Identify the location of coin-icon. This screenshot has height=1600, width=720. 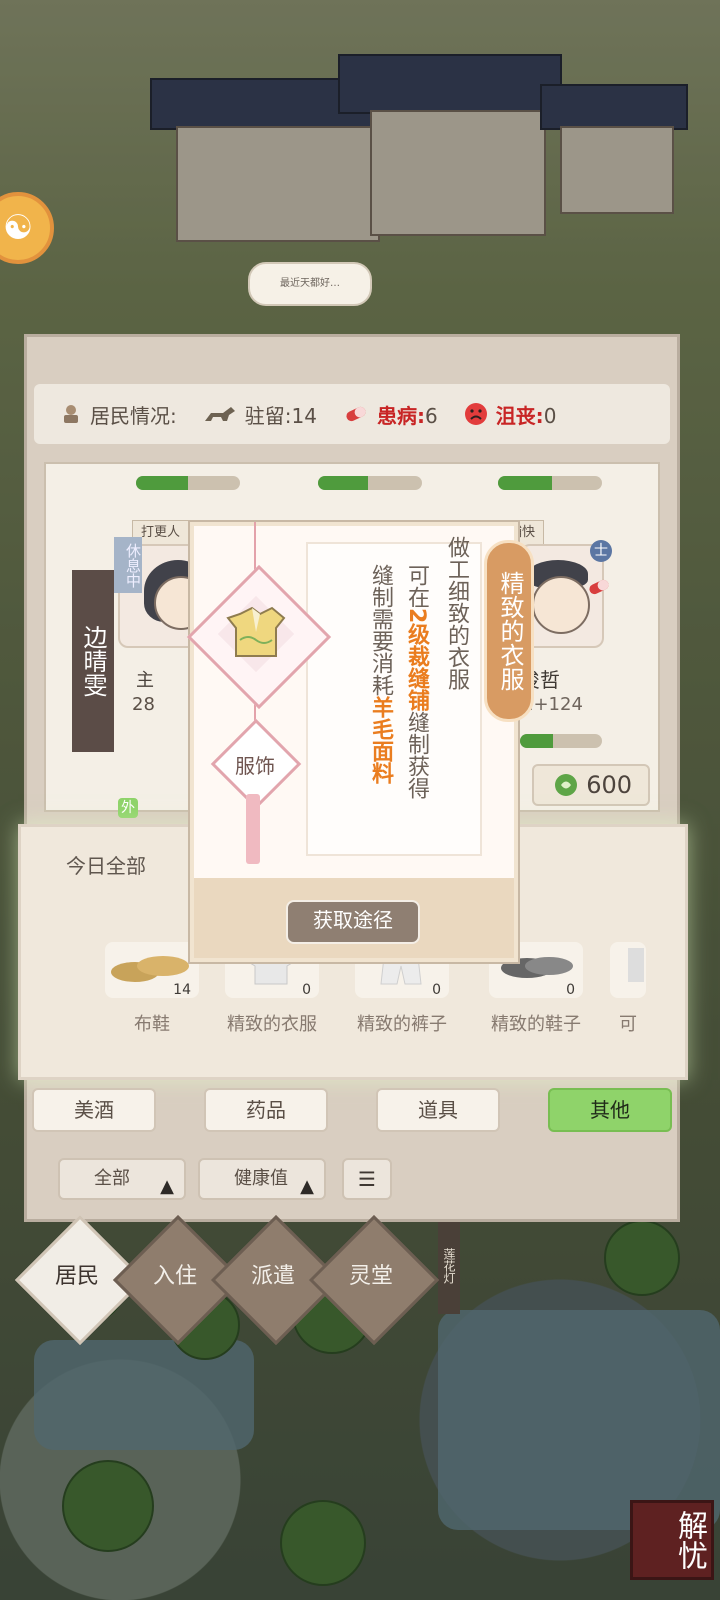
(566, 785).